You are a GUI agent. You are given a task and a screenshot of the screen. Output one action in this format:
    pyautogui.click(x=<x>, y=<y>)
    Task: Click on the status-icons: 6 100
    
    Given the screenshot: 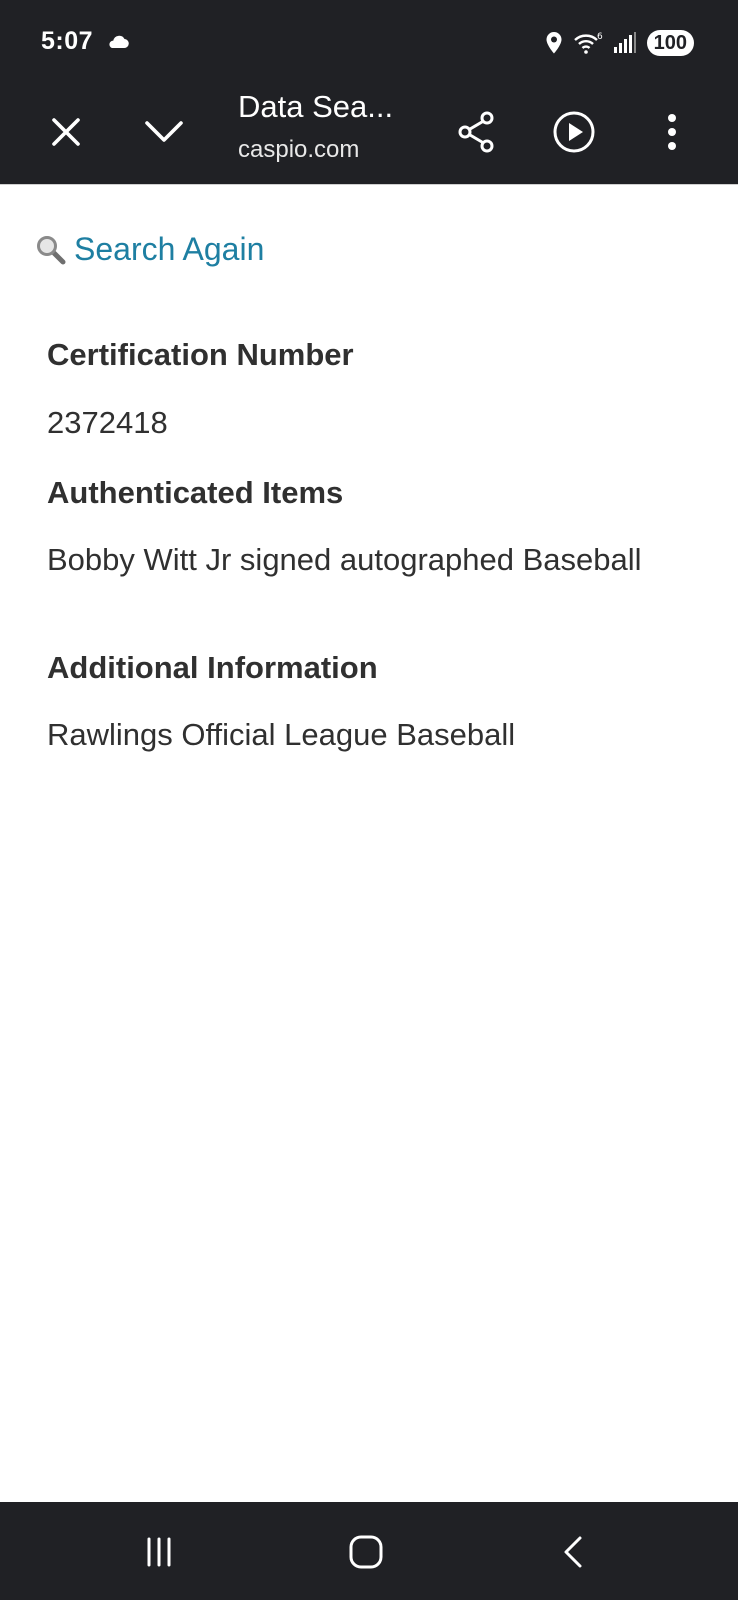 What is the action you would take?
    pyautogui.click(x=619, y=43)
    